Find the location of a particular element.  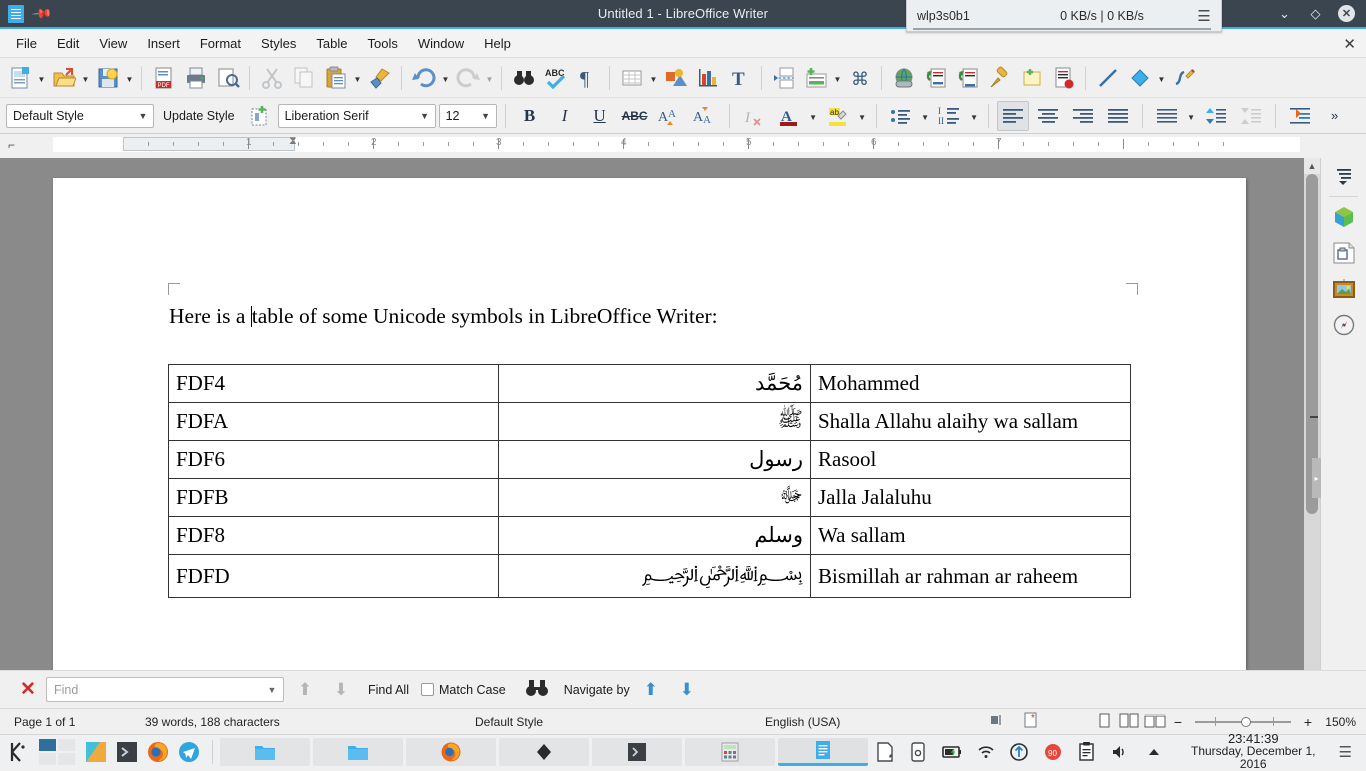

zoom-out-button: − is located at coordinates (1178, 722).